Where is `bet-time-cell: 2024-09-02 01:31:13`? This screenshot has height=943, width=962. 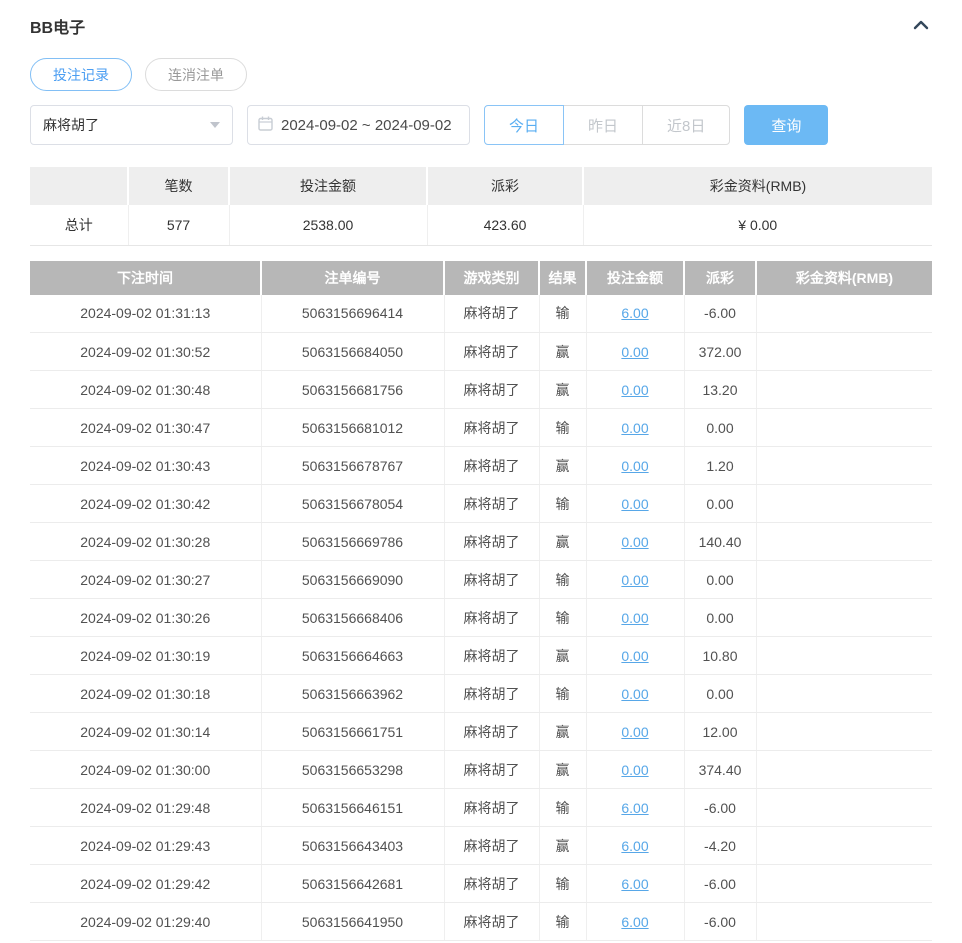
bet-time-cell: 2024-09-02 01:31:13 is located at coordinates (145, 313).